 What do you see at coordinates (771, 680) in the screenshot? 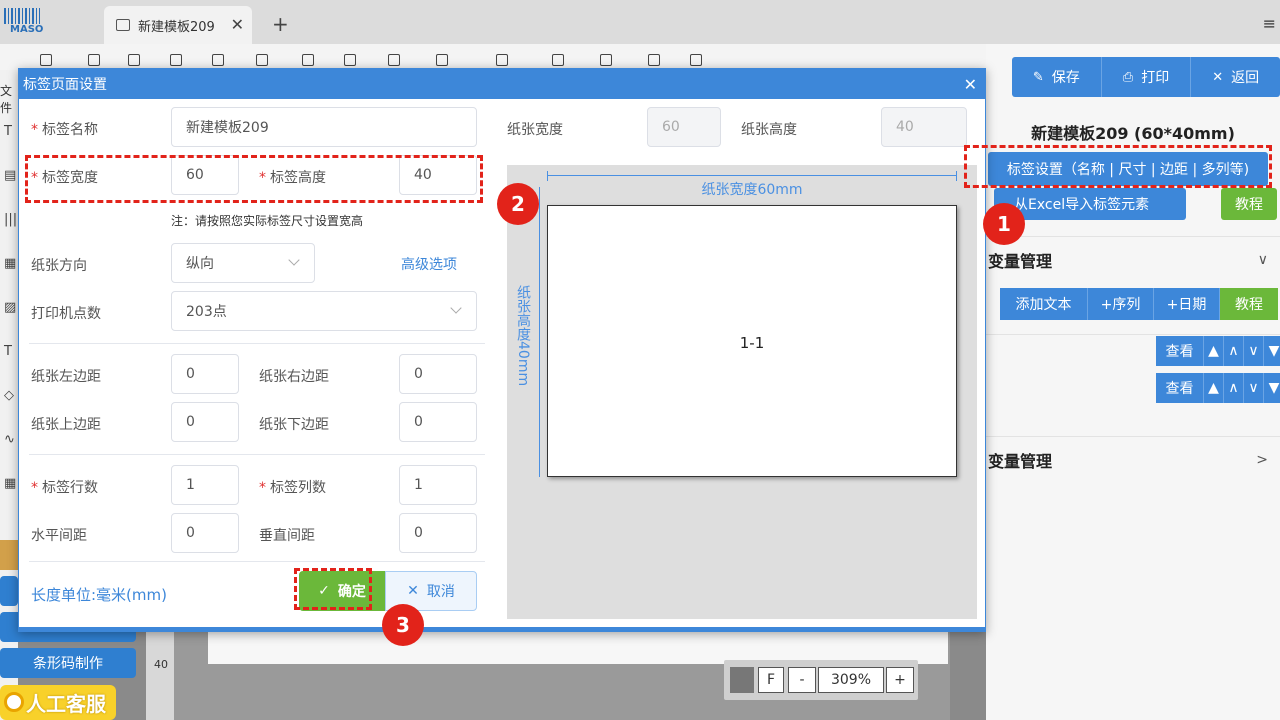
I see `zoom-fit-button: F` at bounding box center [771, 680].